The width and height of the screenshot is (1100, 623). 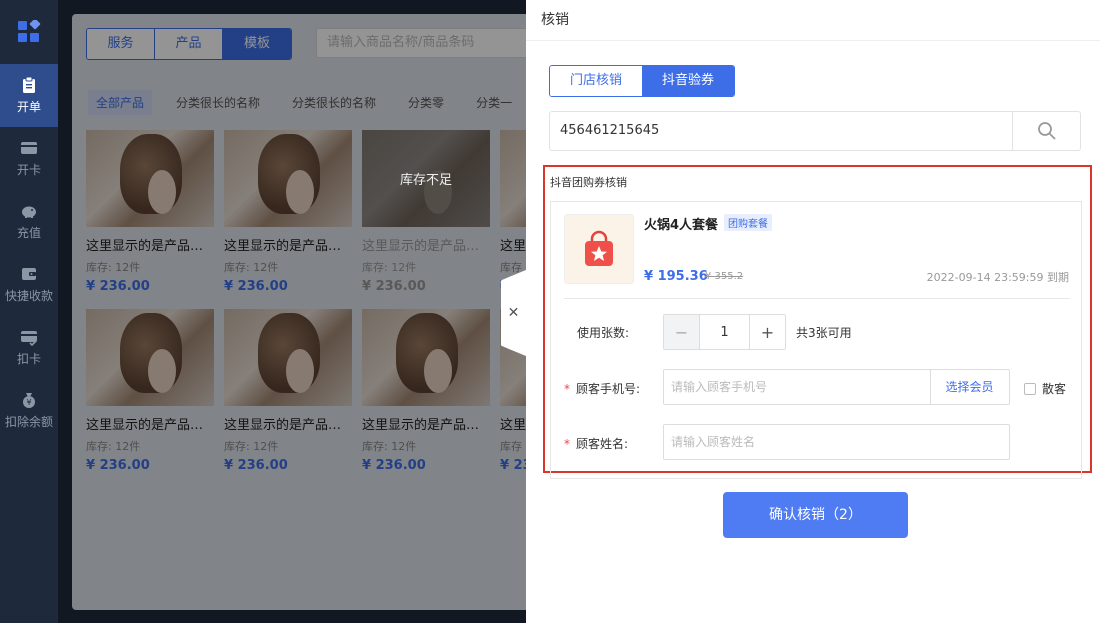 I want to click on checkbox-box, so click(x=1030, y=388).